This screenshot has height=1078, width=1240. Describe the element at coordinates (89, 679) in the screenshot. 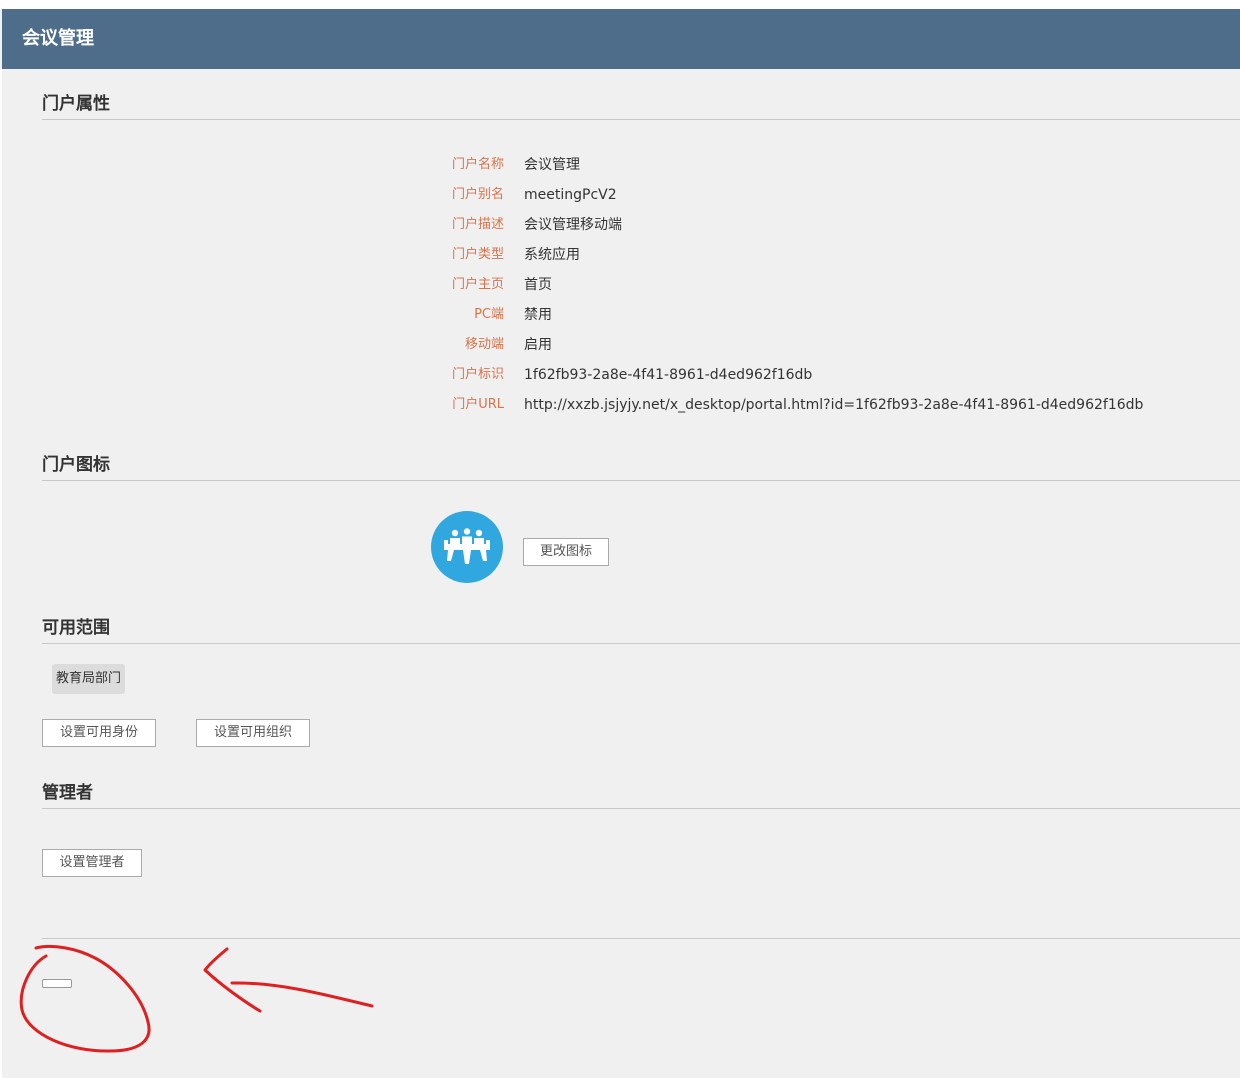

I see `scope-tag: 教育局部门` at that location.